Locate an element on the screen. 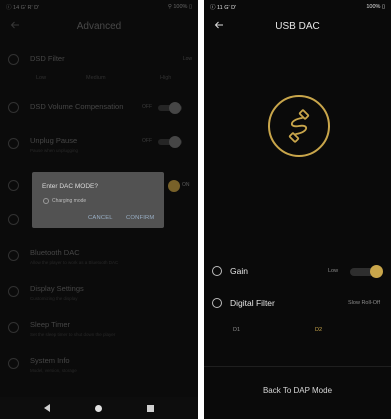  digital-filter-label: Digital Filter is located at coordinates (252, 303).